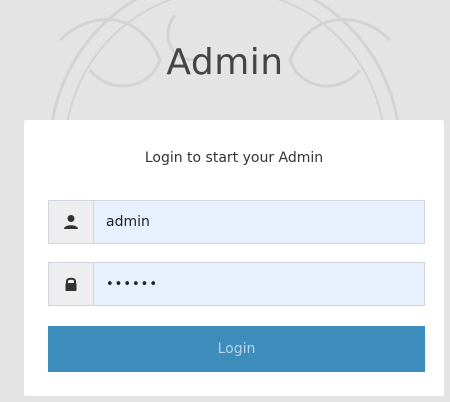 This screenshot has width=450, height=402. What do you see at coordinates (259, 284) in the screenshot?
I see `password-input: ••••••` at bounding box center [259, 284].